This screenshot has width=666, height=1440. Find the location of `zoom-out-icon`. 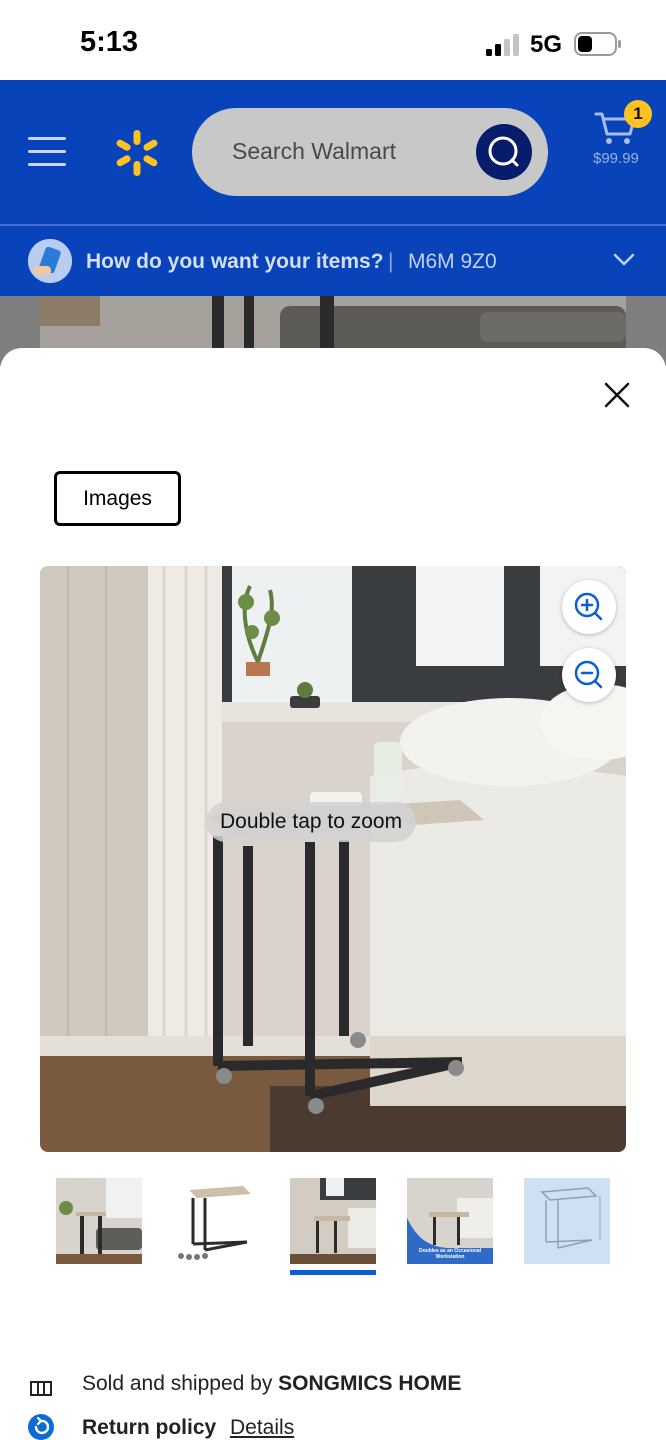

zoom-out-icon is located at coordinates (588, 674).